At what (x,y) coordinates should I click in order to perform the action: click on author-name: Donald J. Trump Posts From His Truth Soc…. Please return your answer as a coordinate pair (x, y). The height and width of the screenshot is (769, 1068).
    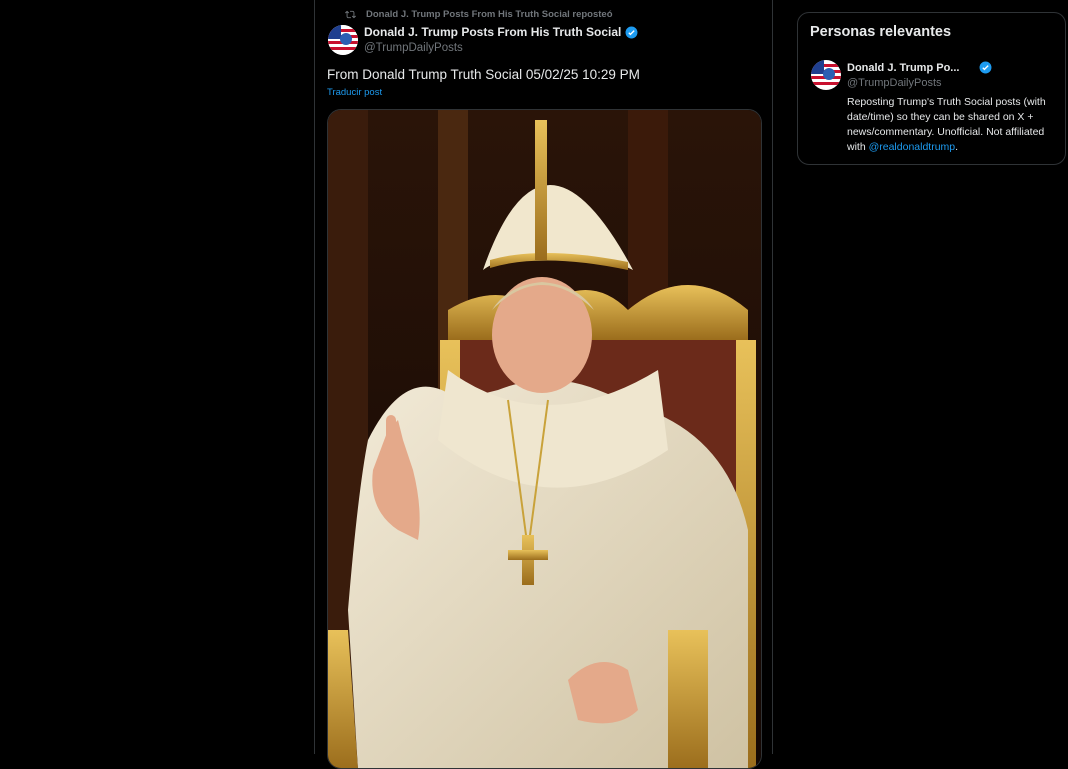
    Looking at the image, I should click on (492, 32).